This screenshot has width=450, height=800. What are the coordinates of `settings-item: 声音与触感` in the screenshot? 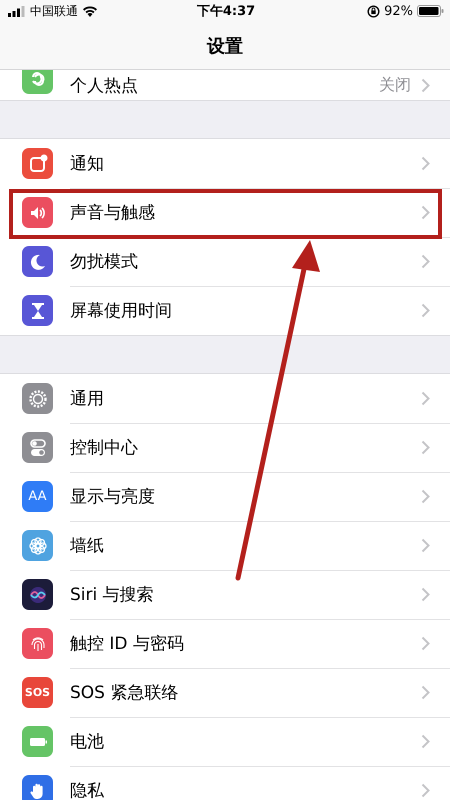 It's located at (225, 212).